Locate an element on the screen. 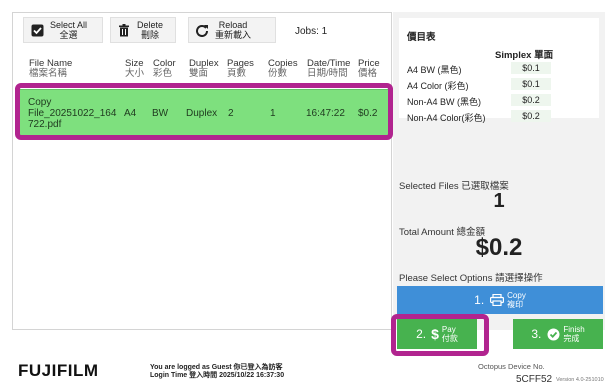  column-header-pages: Pages 頁數 is located at coordinates (240, 68).